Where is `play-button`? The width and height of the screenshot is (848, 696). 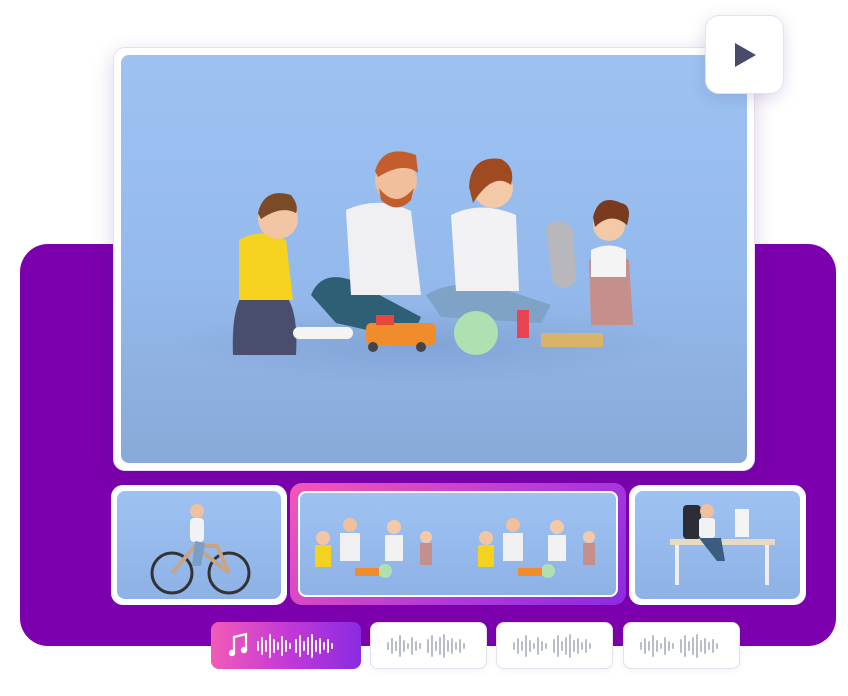
play-button is located at coordinates (744, 54).